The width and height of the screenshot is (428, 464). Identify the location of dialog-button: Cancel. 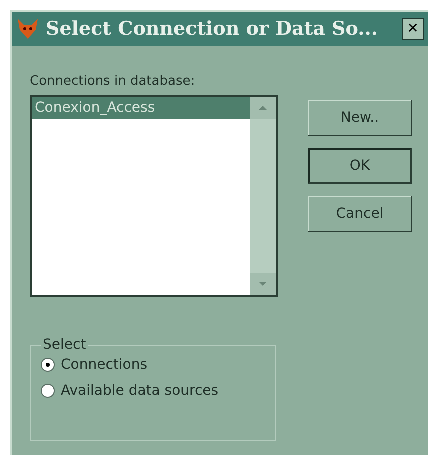
(360, 214).